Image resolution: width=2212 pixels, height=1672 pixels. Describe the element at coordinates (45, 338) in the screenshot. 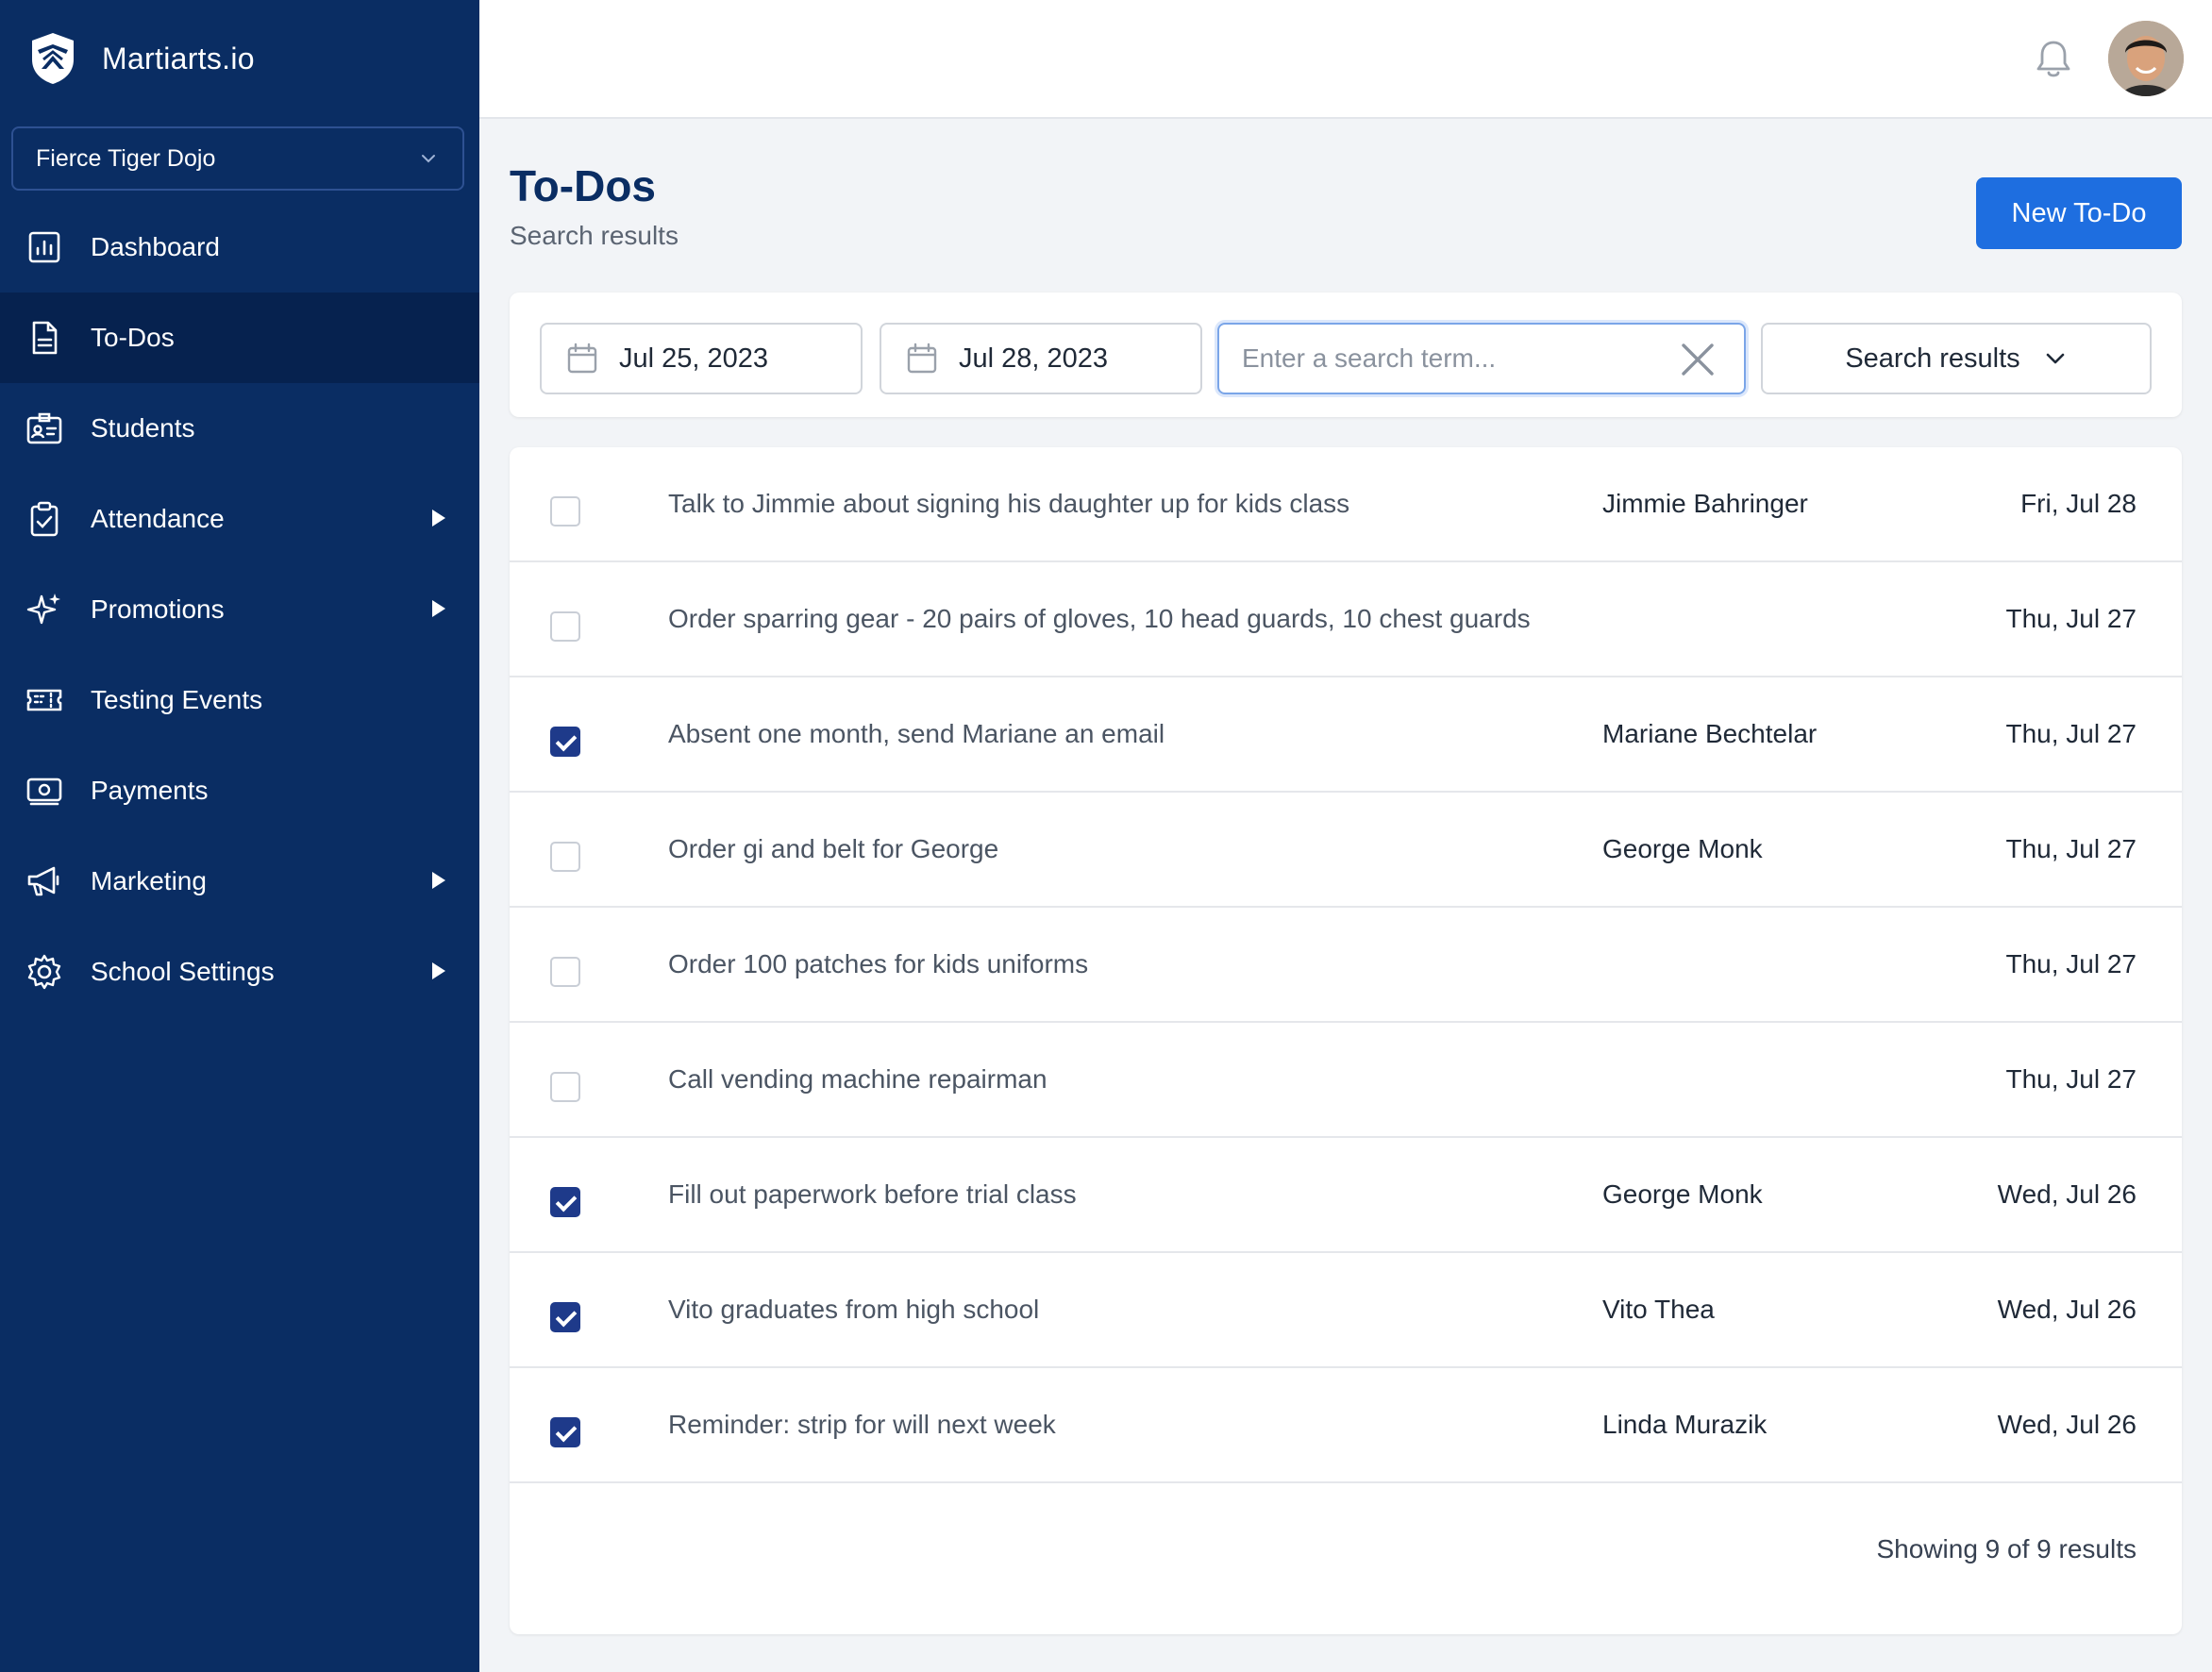

I see `document-icon` at that location.